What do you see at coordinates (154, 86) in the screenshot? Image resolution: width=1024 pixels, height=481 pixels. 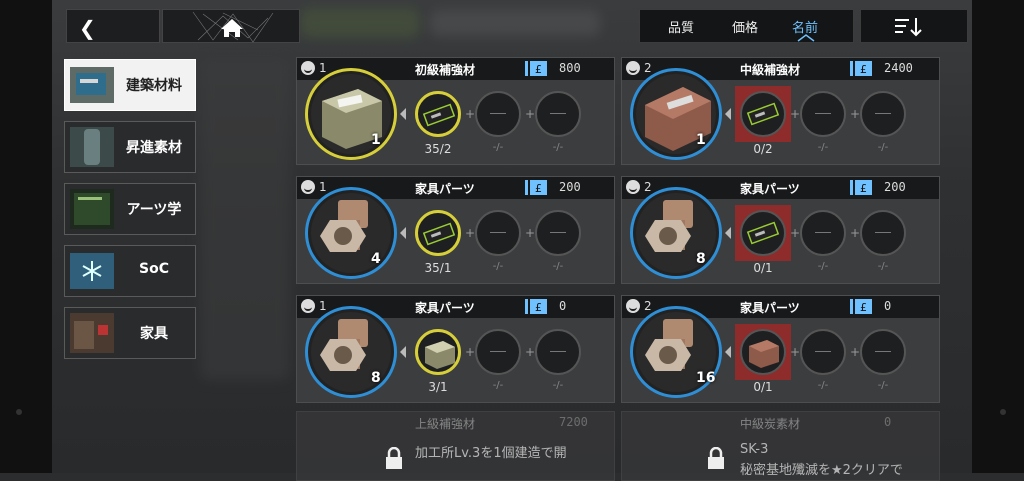 I see `category-label: 建築材料` at bounding box center [154, 86].